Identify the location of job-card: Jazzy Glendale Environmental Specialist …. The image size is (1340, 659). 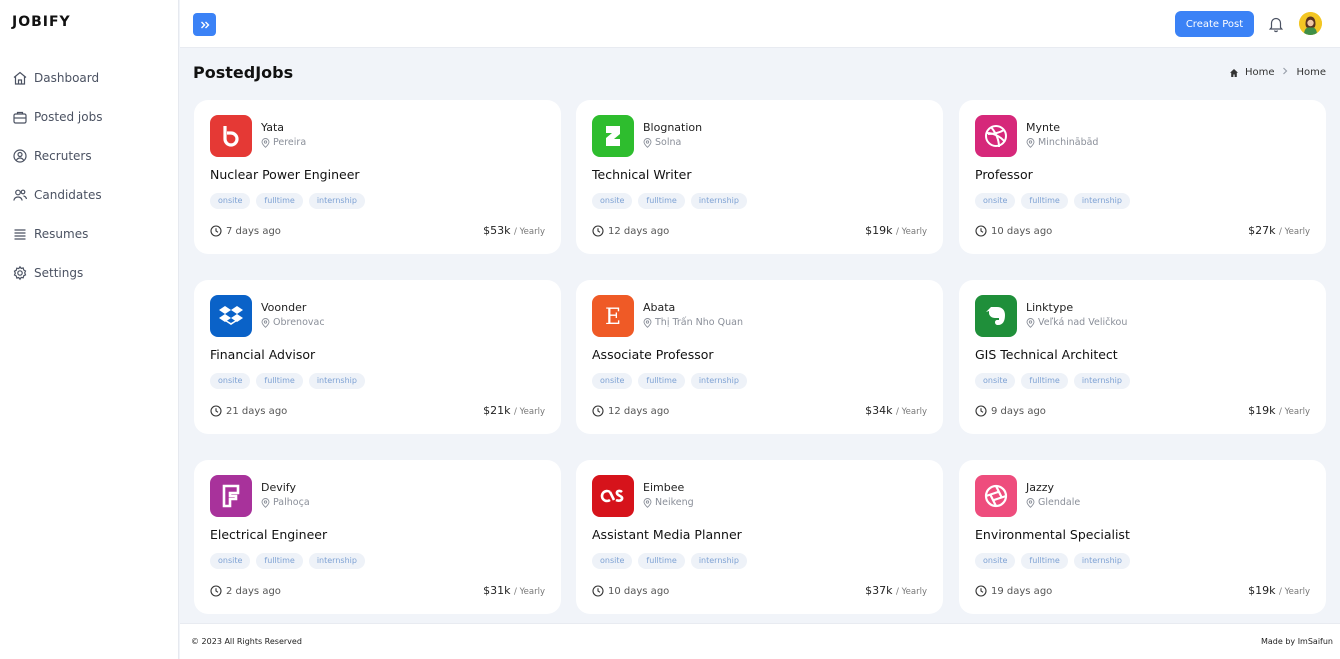
(1142, 537).